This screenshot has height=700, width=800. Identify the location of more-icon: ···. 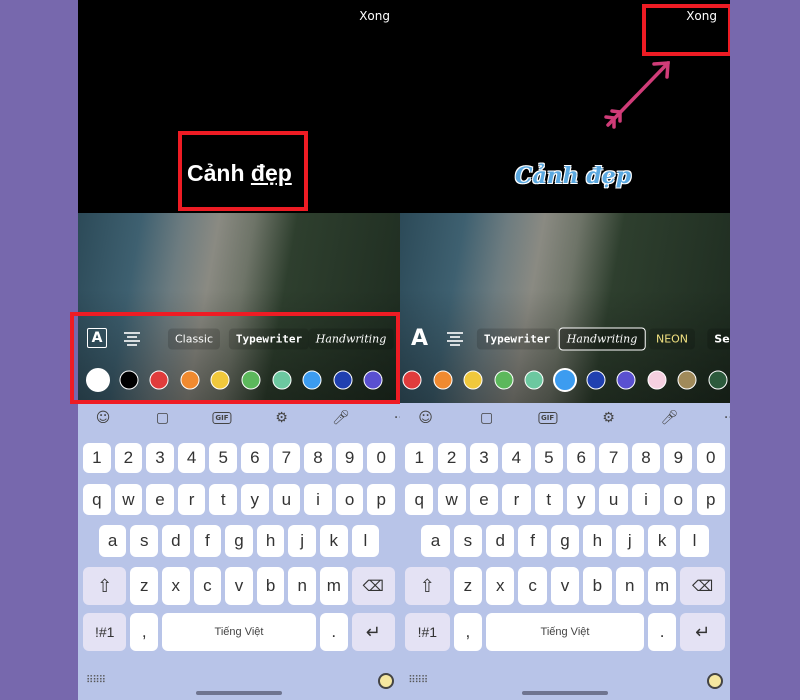
(727, 418).